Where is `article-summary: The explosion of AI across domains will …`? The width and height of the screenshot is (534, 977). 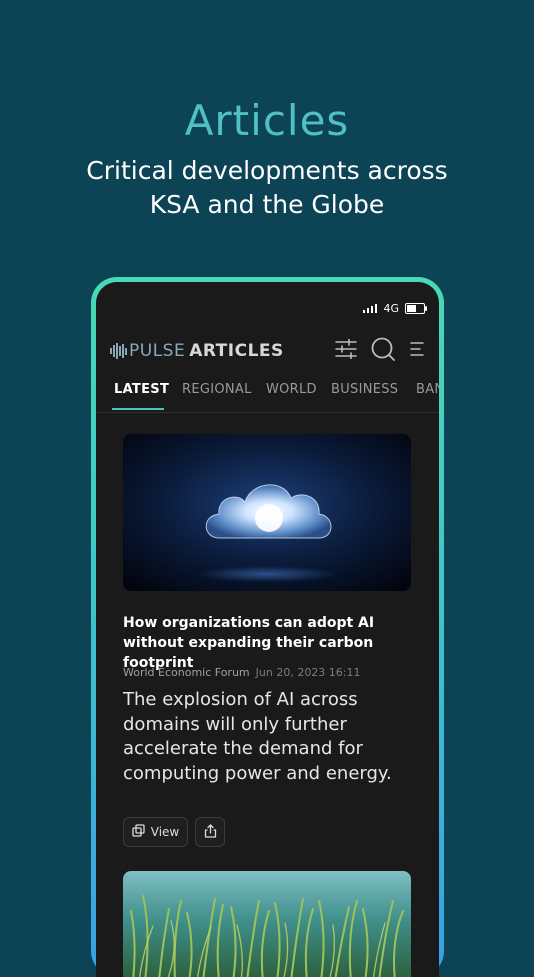
article-summary: The explosion of AI across domains will … is located at coordinates (257, 736).